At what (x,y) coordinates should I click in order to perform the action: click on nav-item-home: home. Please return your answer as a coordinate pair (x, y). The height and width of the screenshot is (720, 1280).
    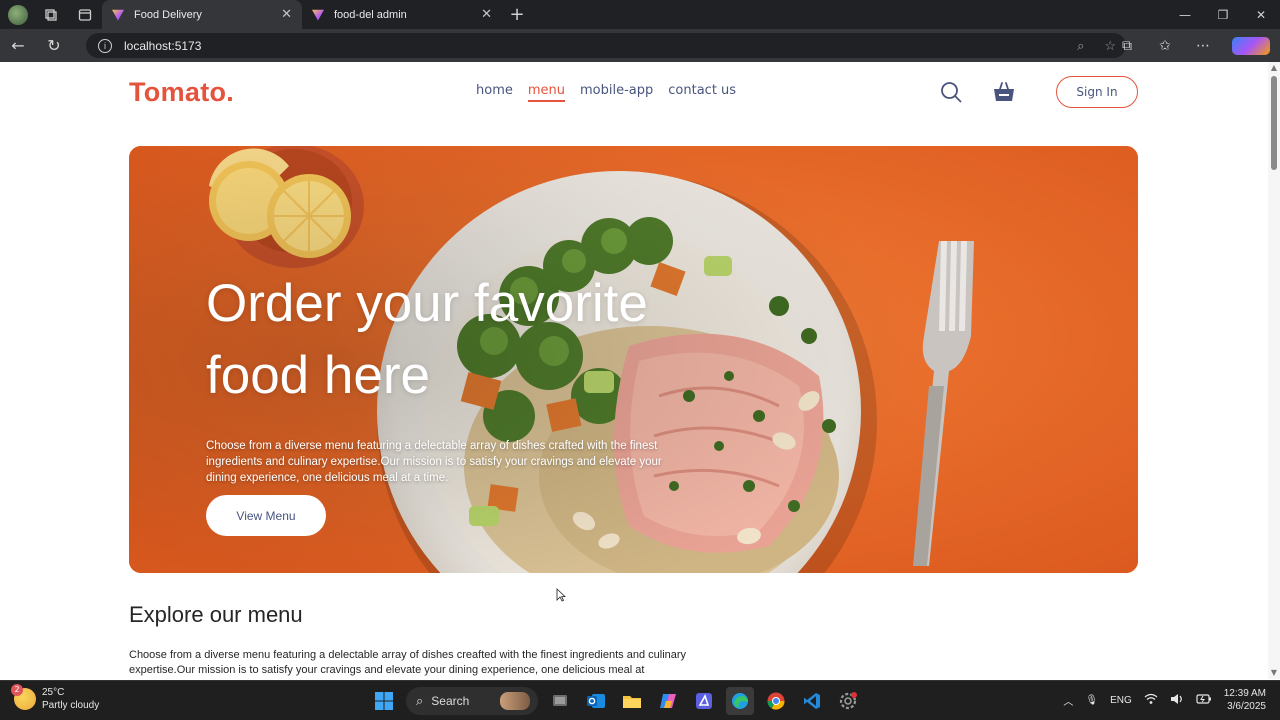
    Looking at the image, I should click on (494, 92).